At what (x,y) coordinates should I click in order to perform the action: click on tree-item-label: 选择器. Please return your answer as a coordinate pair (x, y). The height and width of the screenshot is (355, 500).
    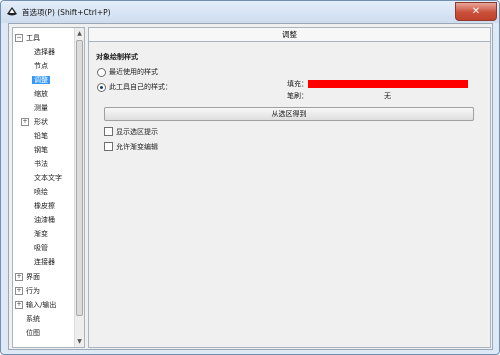
    Looking at the image, I should click on (44, 52).